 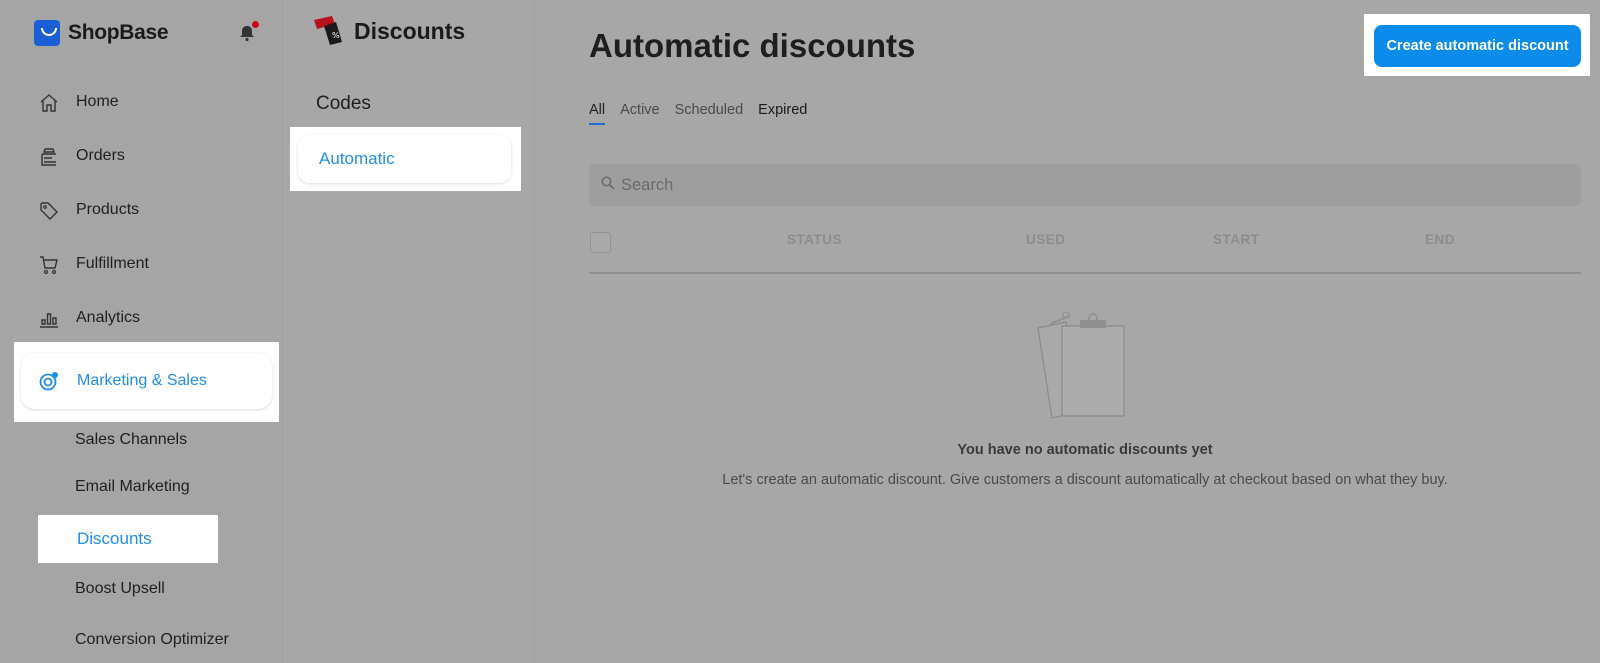 What do you see at coordinates (49, 265) in the screenshot?
I see `cart-icon` at bounding box center [49, 265].